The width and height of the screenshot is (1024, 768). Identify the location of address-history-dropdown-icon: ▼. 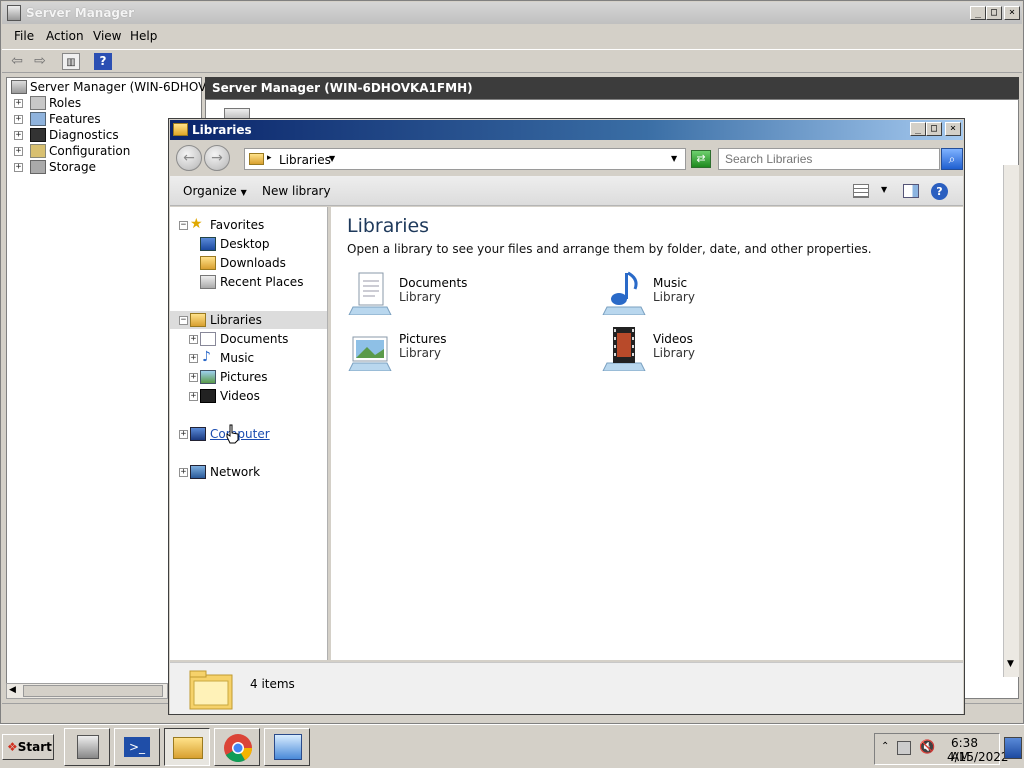
(674, 158).